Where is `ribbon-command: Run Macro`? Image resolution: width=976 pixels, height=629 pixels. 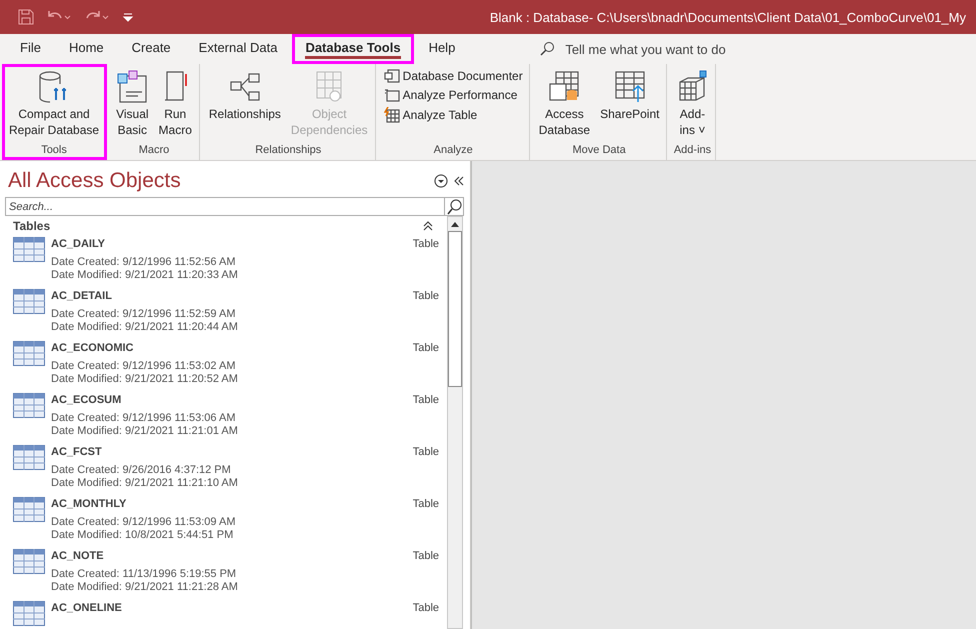 ribbon-command: Run Macro is located at coordinates (175, 106).